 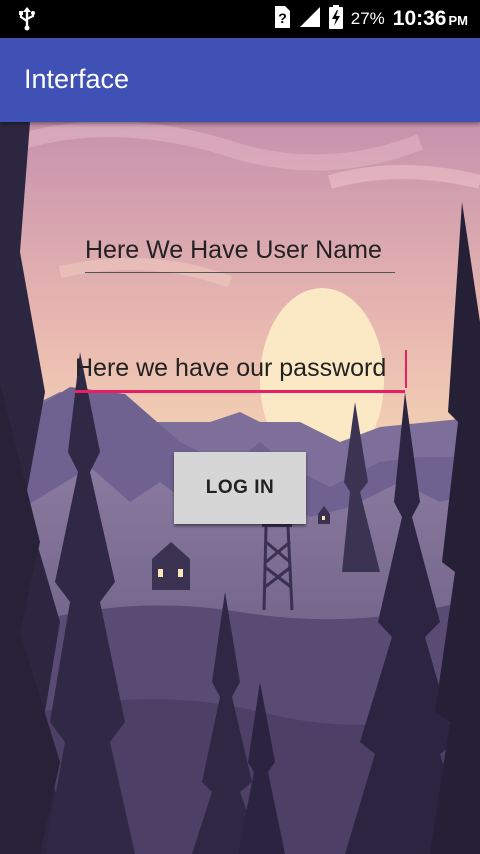 I want to click on clock: 10:36 PM, so click(x=430, y=19).